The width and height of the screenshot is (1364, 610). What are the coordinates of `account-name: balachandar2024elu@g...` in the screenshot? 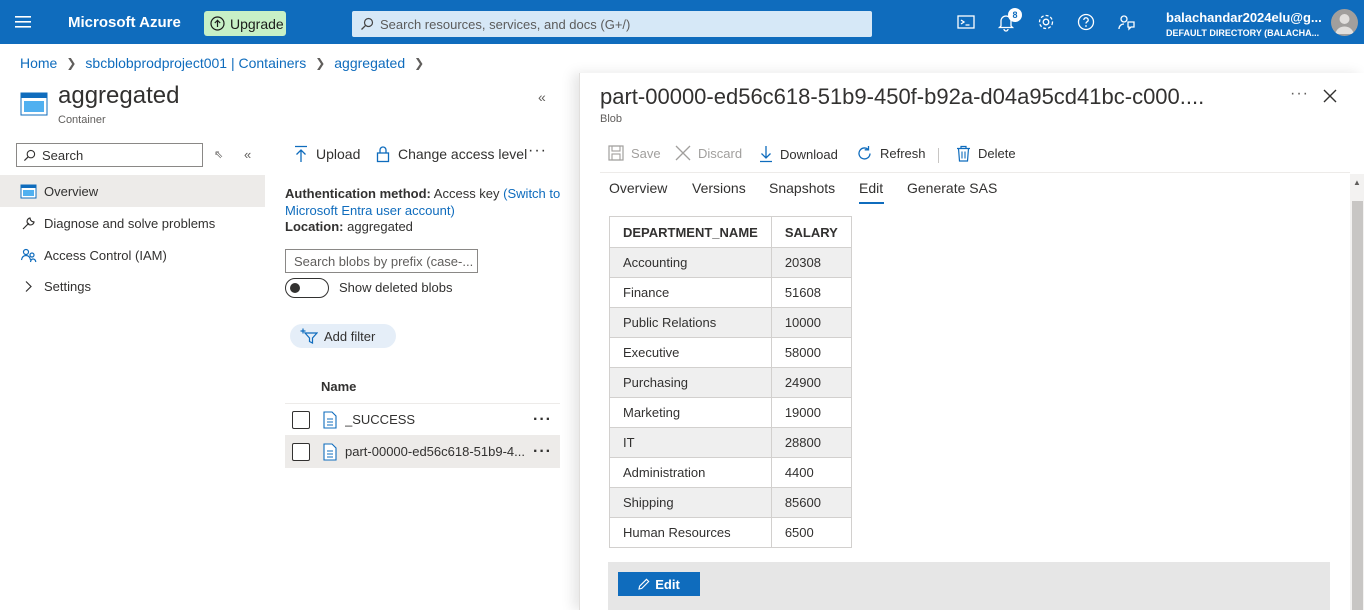 It's located at (1244, 17).